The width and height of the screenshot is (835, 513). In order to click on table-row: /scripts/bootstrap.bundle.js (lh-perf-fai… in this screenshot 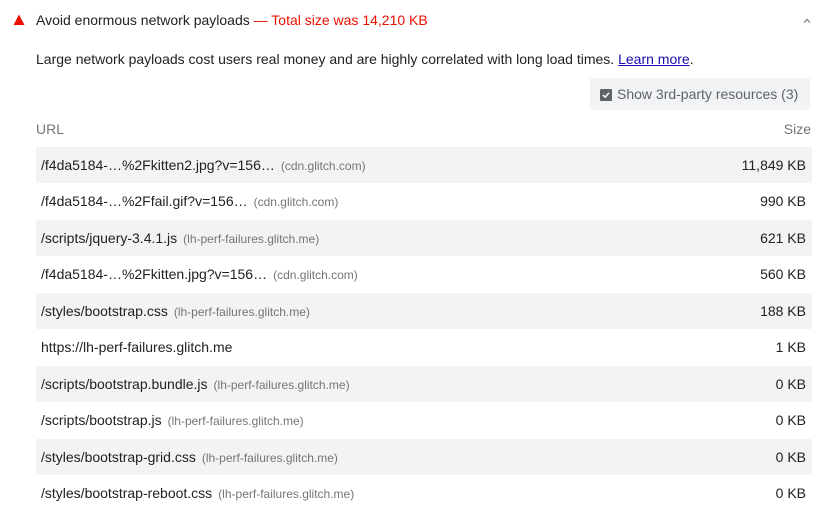, I will do `click(424, 384)`.